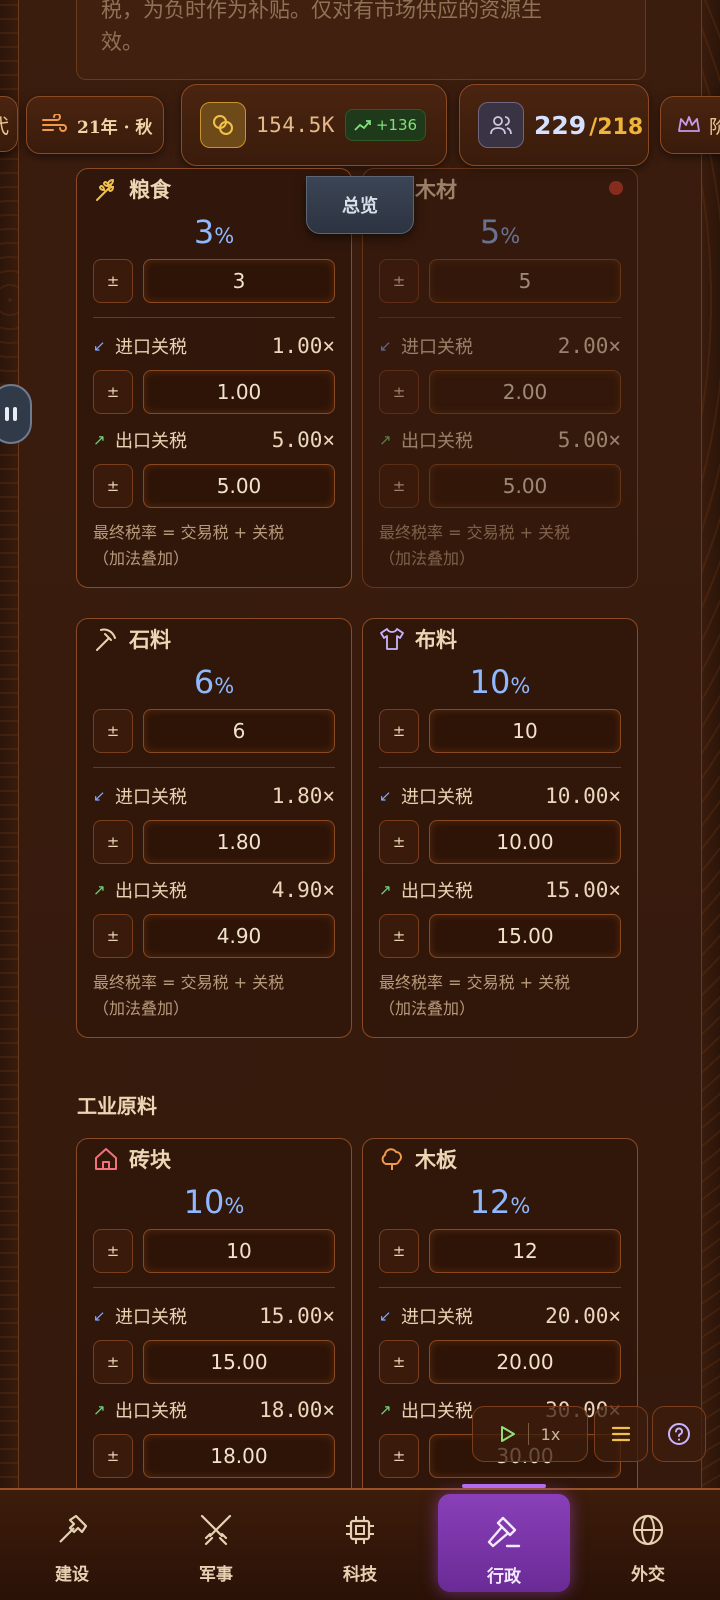 Image resolution: width=720 pixels, height=1600 pixels. Describe the element at coordinates (437, 441) in the screenshot. I see `export-label: 出口关税` at that location.